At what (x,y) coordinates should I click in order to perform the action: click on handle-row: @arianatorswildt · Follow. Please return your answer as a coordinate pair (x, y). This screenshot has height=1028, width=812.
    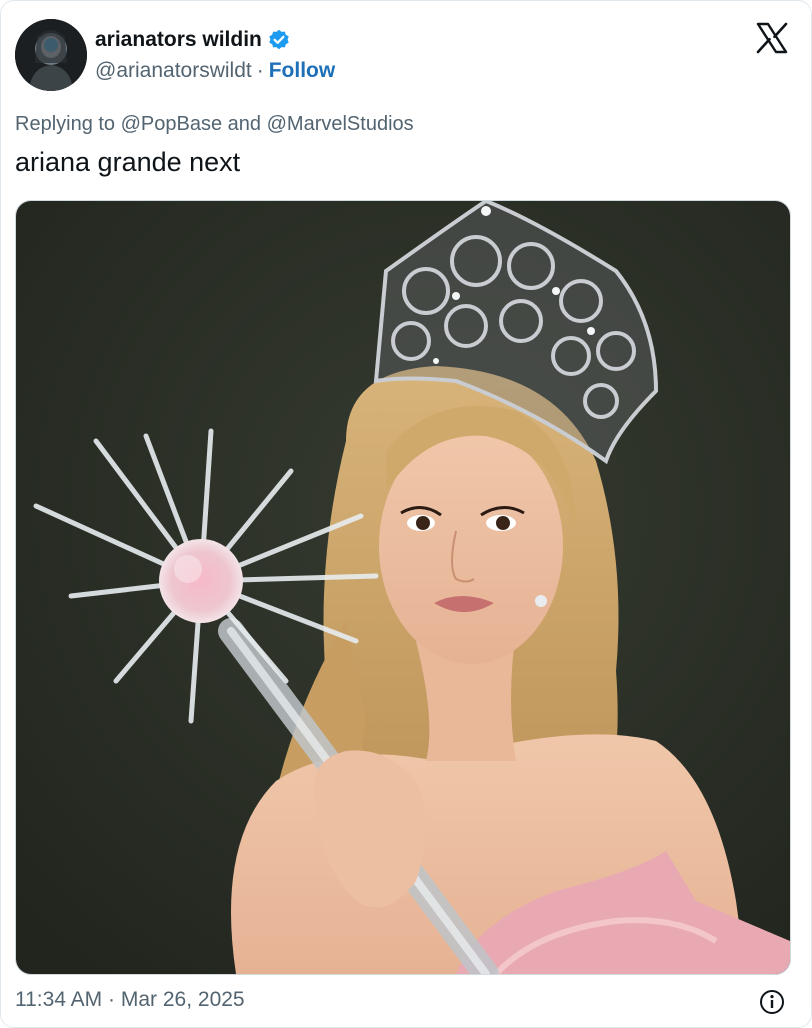
    Looking at the image, I should click on (215, 71).